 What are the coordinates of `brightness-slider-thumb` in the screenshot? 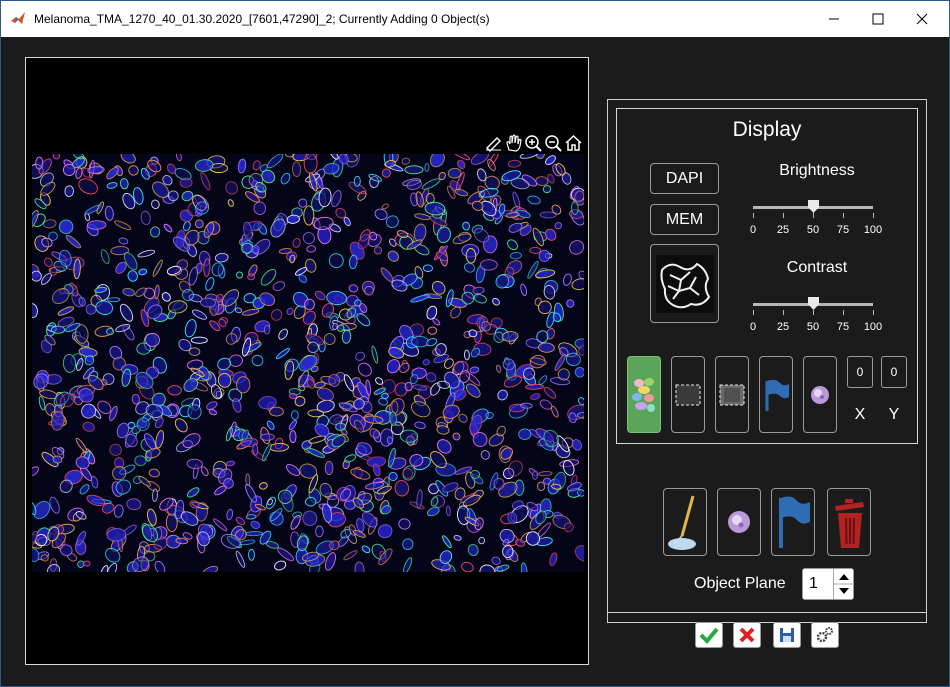 It's located at (813, 206).